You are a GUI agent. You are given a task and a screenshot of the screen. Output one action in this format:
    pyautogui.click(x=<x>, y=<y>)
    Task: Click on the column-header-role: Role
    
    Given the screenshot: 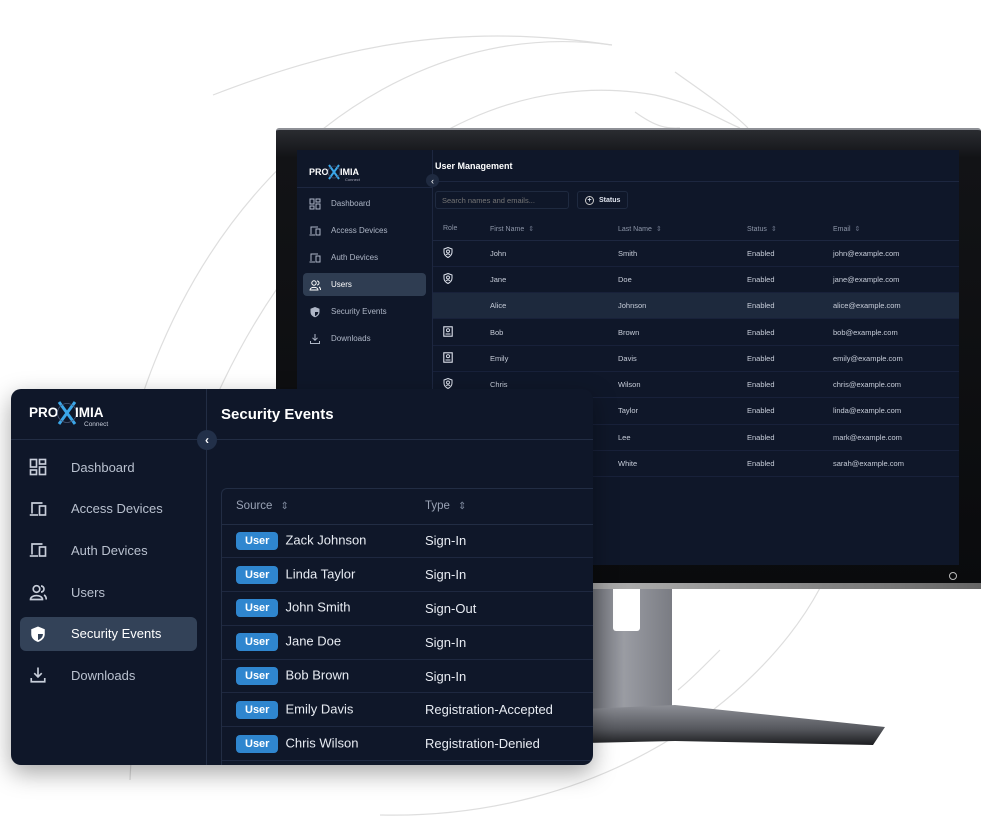 What is the action you would take?
    pyautogui.click(x=461, y=229)
    